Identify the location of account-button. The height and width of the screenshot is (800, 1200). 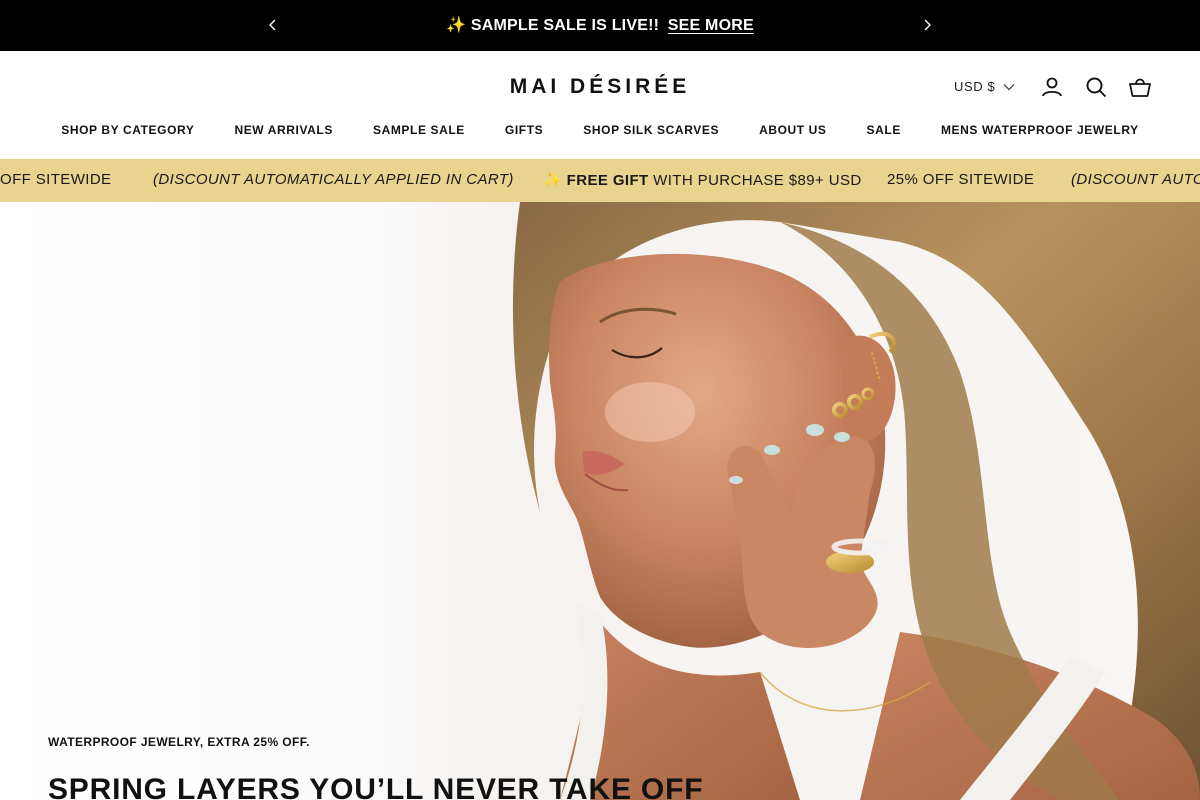
(1052, 87).